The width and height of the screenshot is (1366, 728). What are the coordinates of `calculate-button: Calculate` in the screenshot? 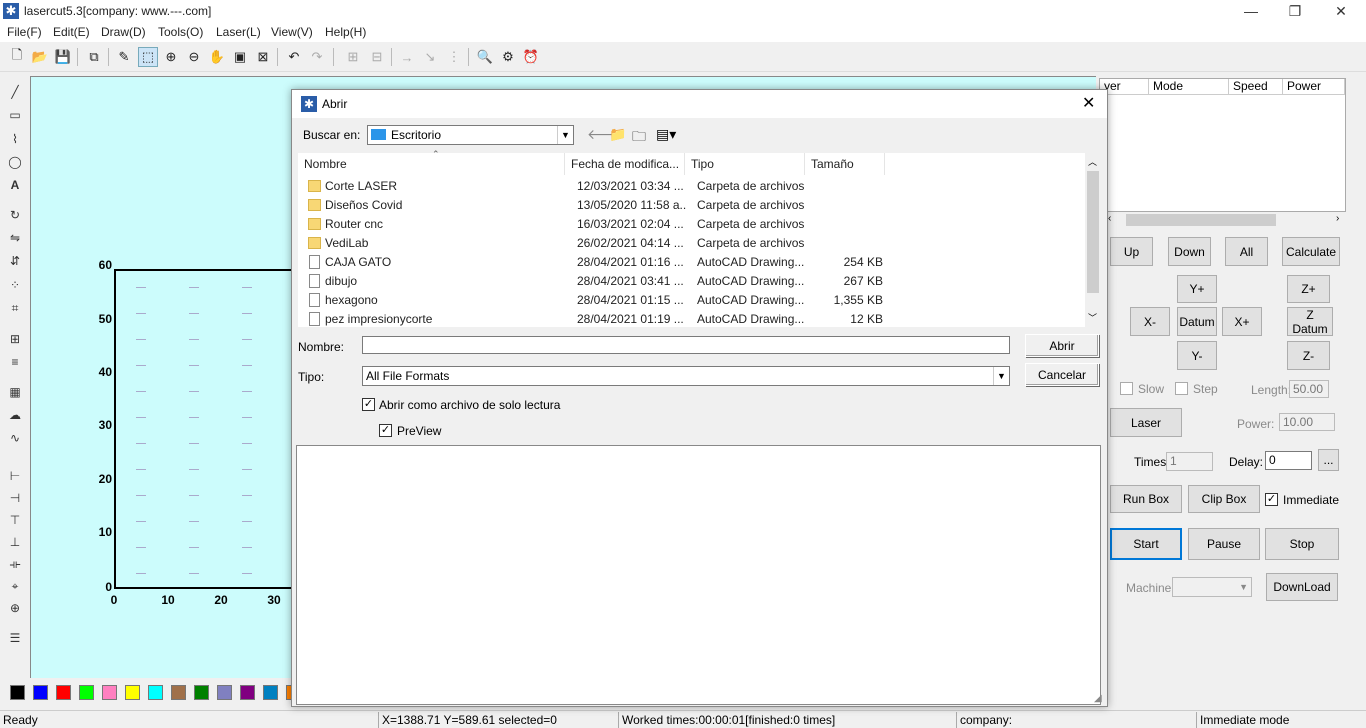 It's located at (1311, 251).